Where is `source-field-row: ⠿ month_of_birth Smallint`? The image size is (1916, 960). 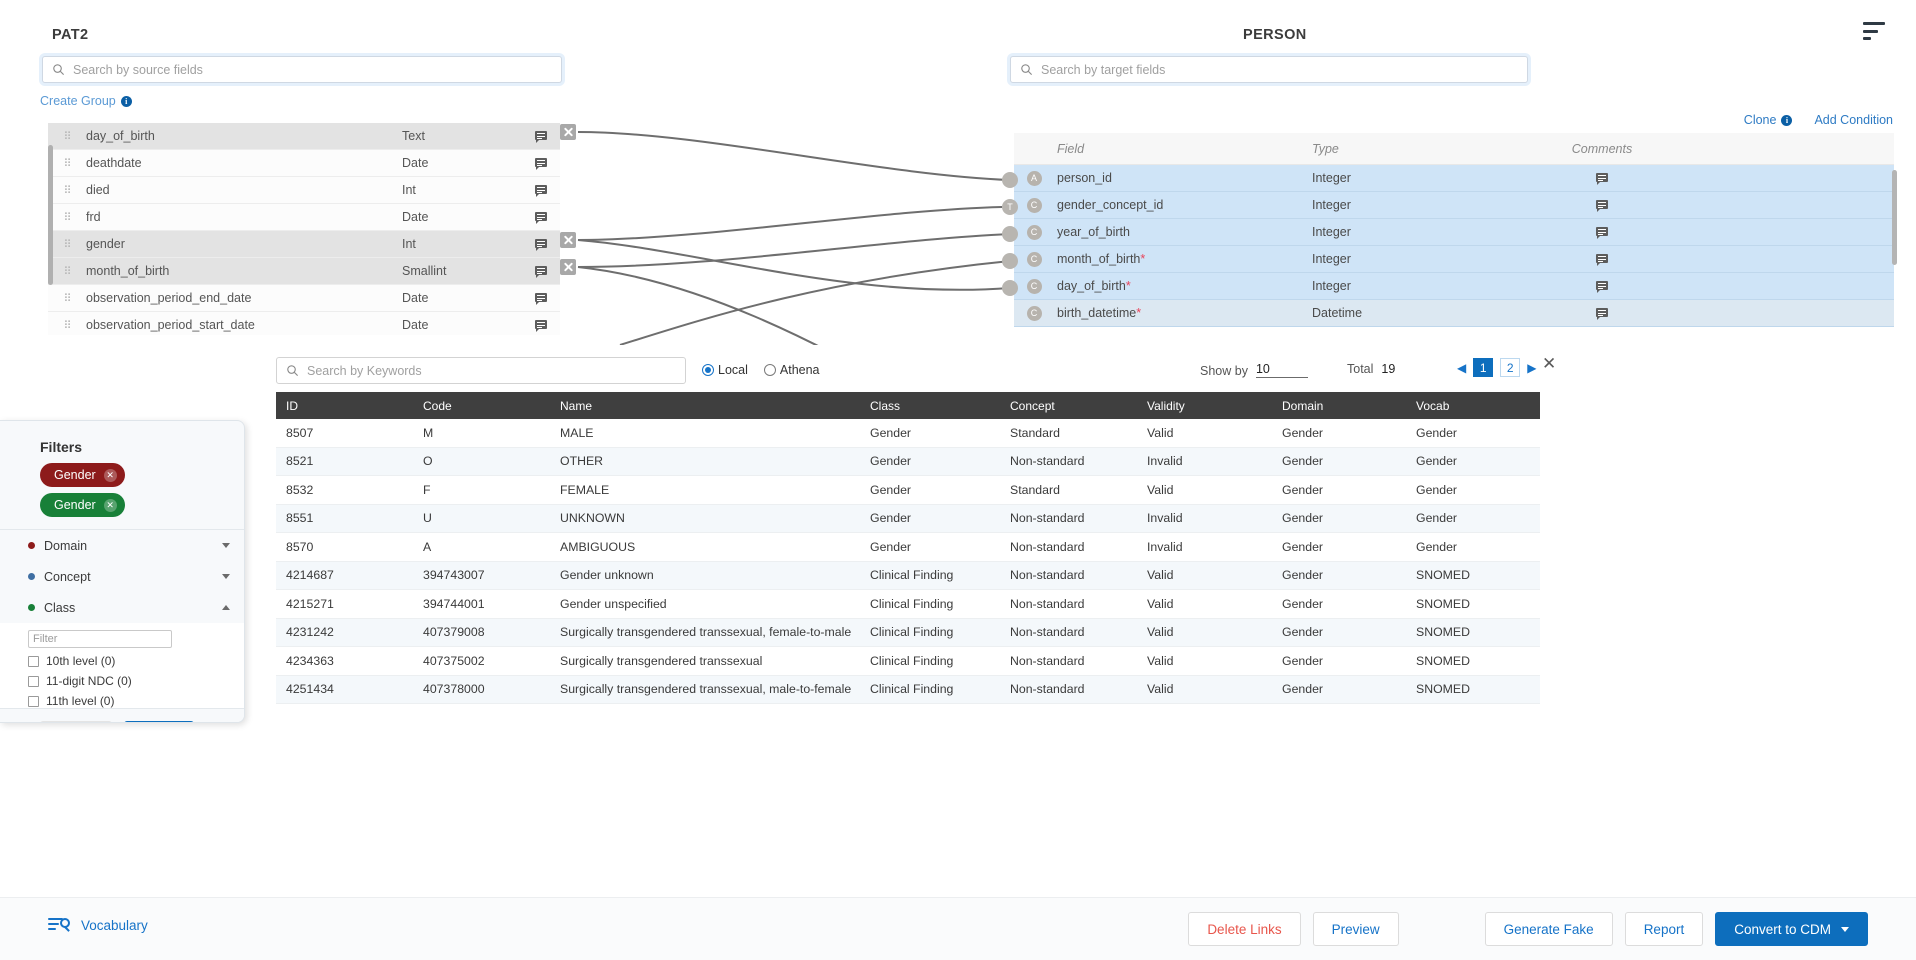
source-field-row: ⠿ month_of_birth Smallint is located at coordinates (304, 271).